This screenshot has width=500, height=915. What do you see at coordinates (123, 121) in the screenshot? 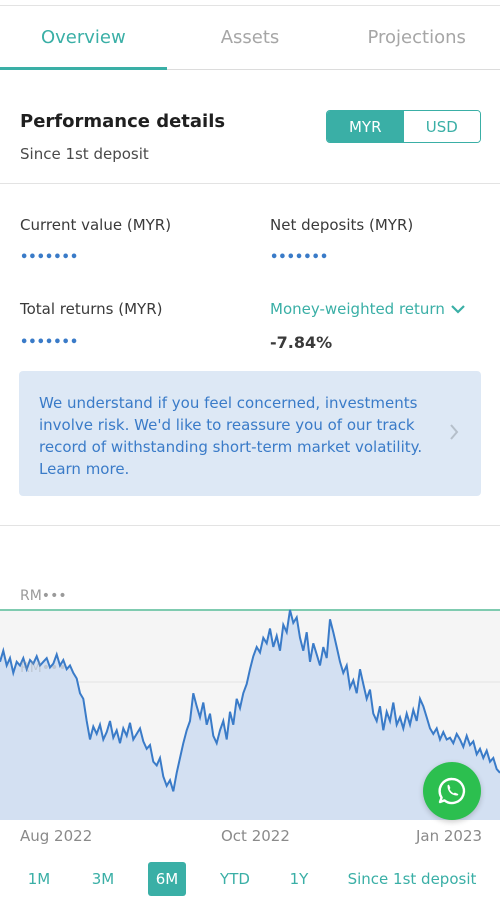
I see `performance-title: Performance details` at bounding box center [123, 121].